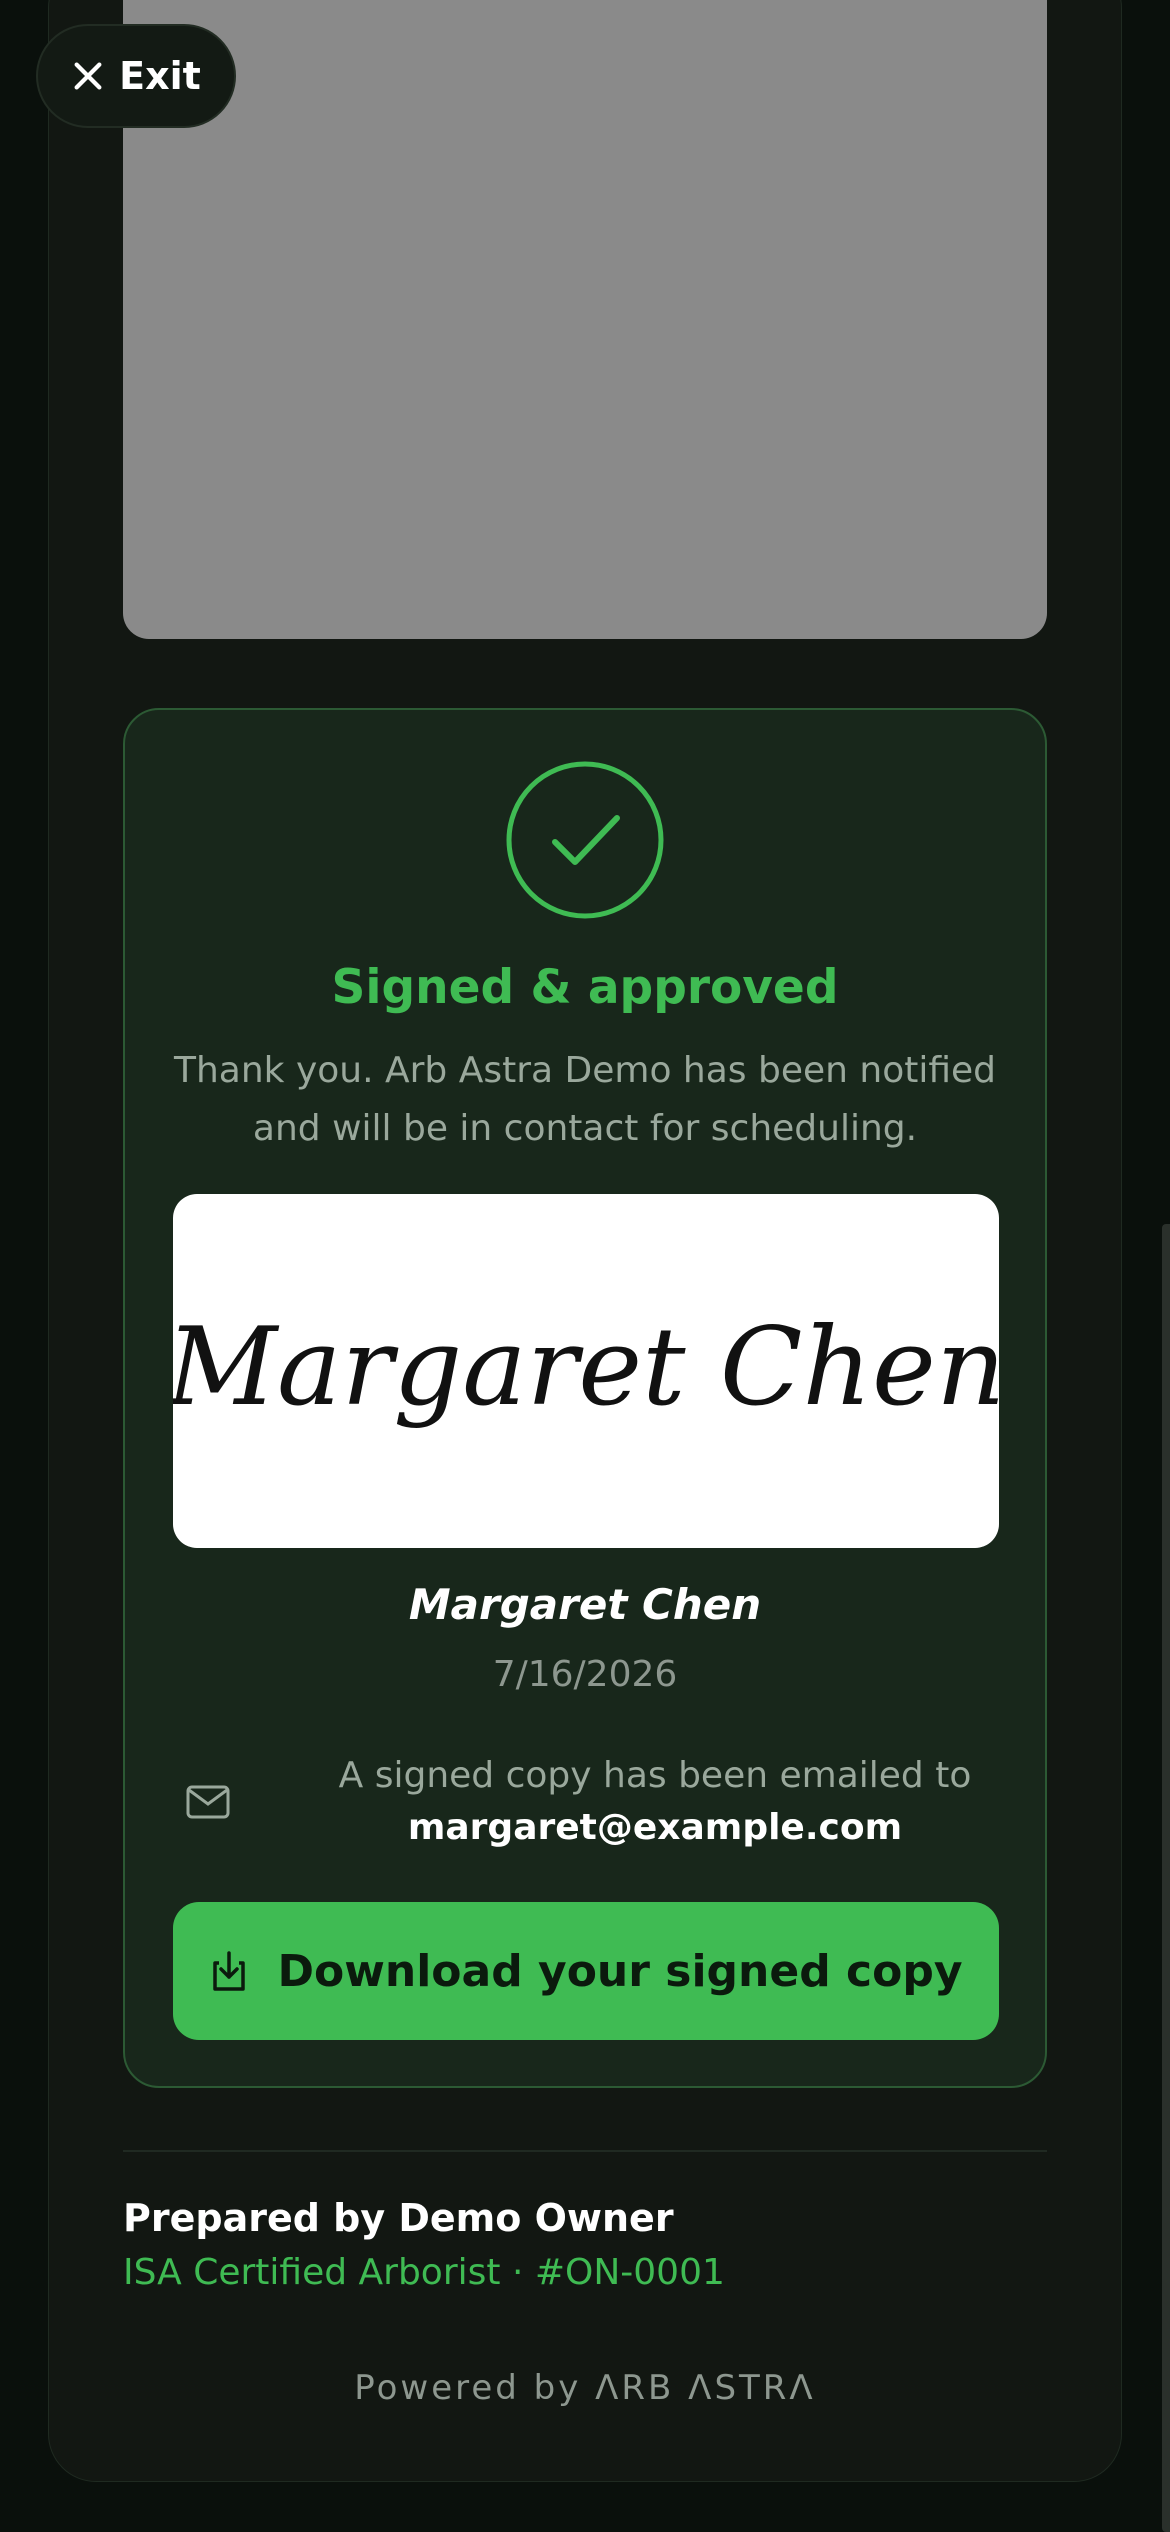  I want to click on exit-label: Exit, so click(160, 76).